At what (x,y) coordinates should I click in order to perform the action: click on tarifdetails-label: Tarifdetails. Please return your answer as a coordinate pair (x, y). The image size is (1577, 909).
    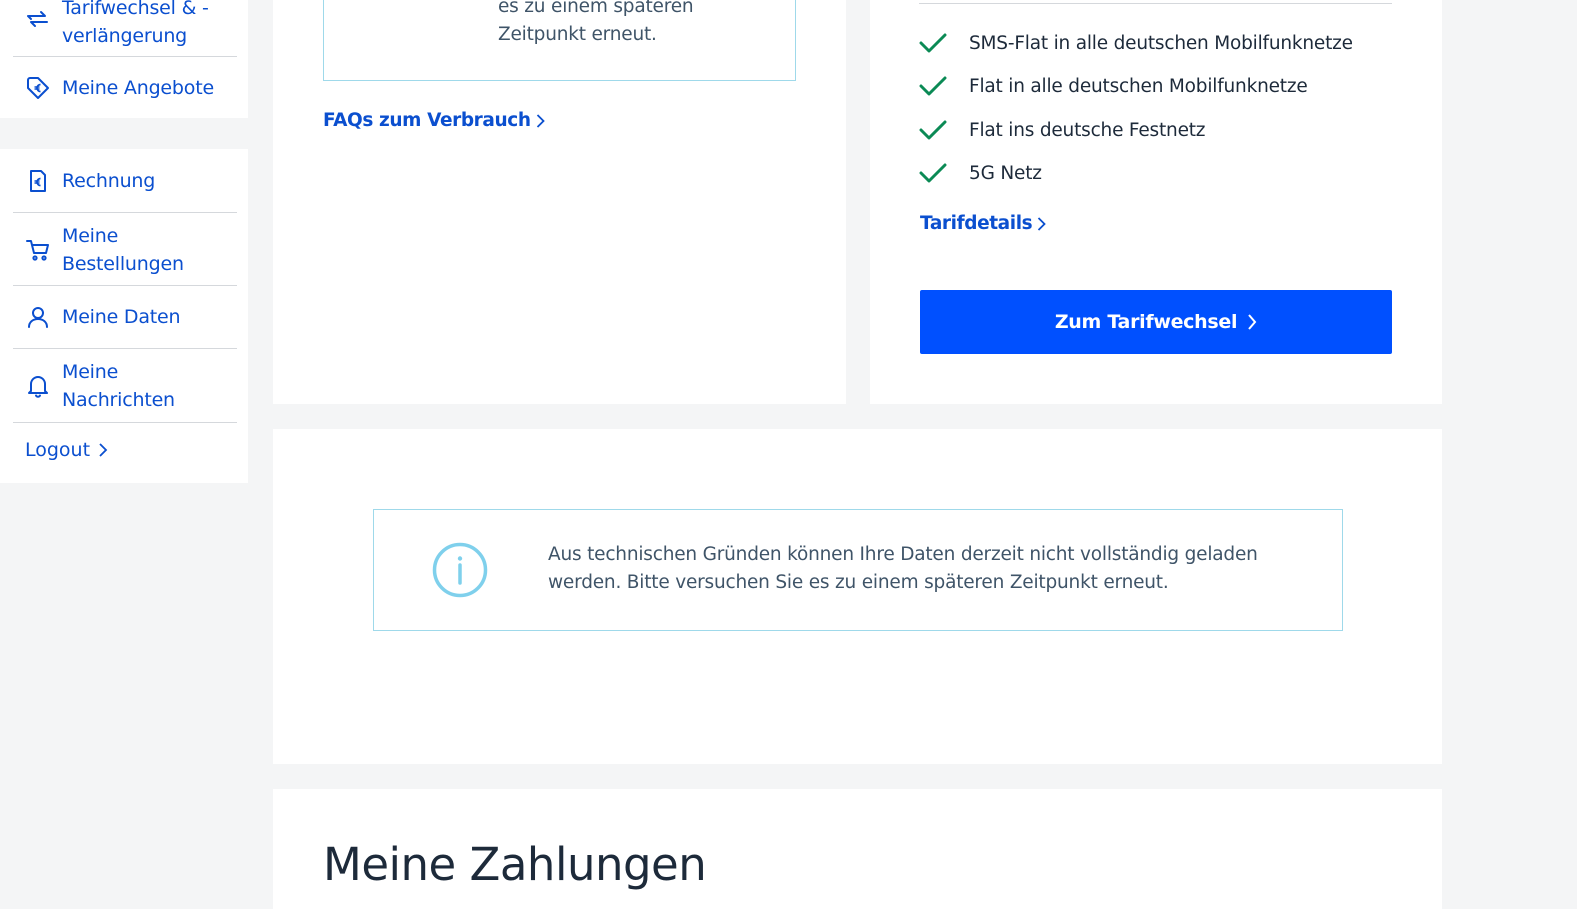
    Looking at the image, I should click on (976, 223).